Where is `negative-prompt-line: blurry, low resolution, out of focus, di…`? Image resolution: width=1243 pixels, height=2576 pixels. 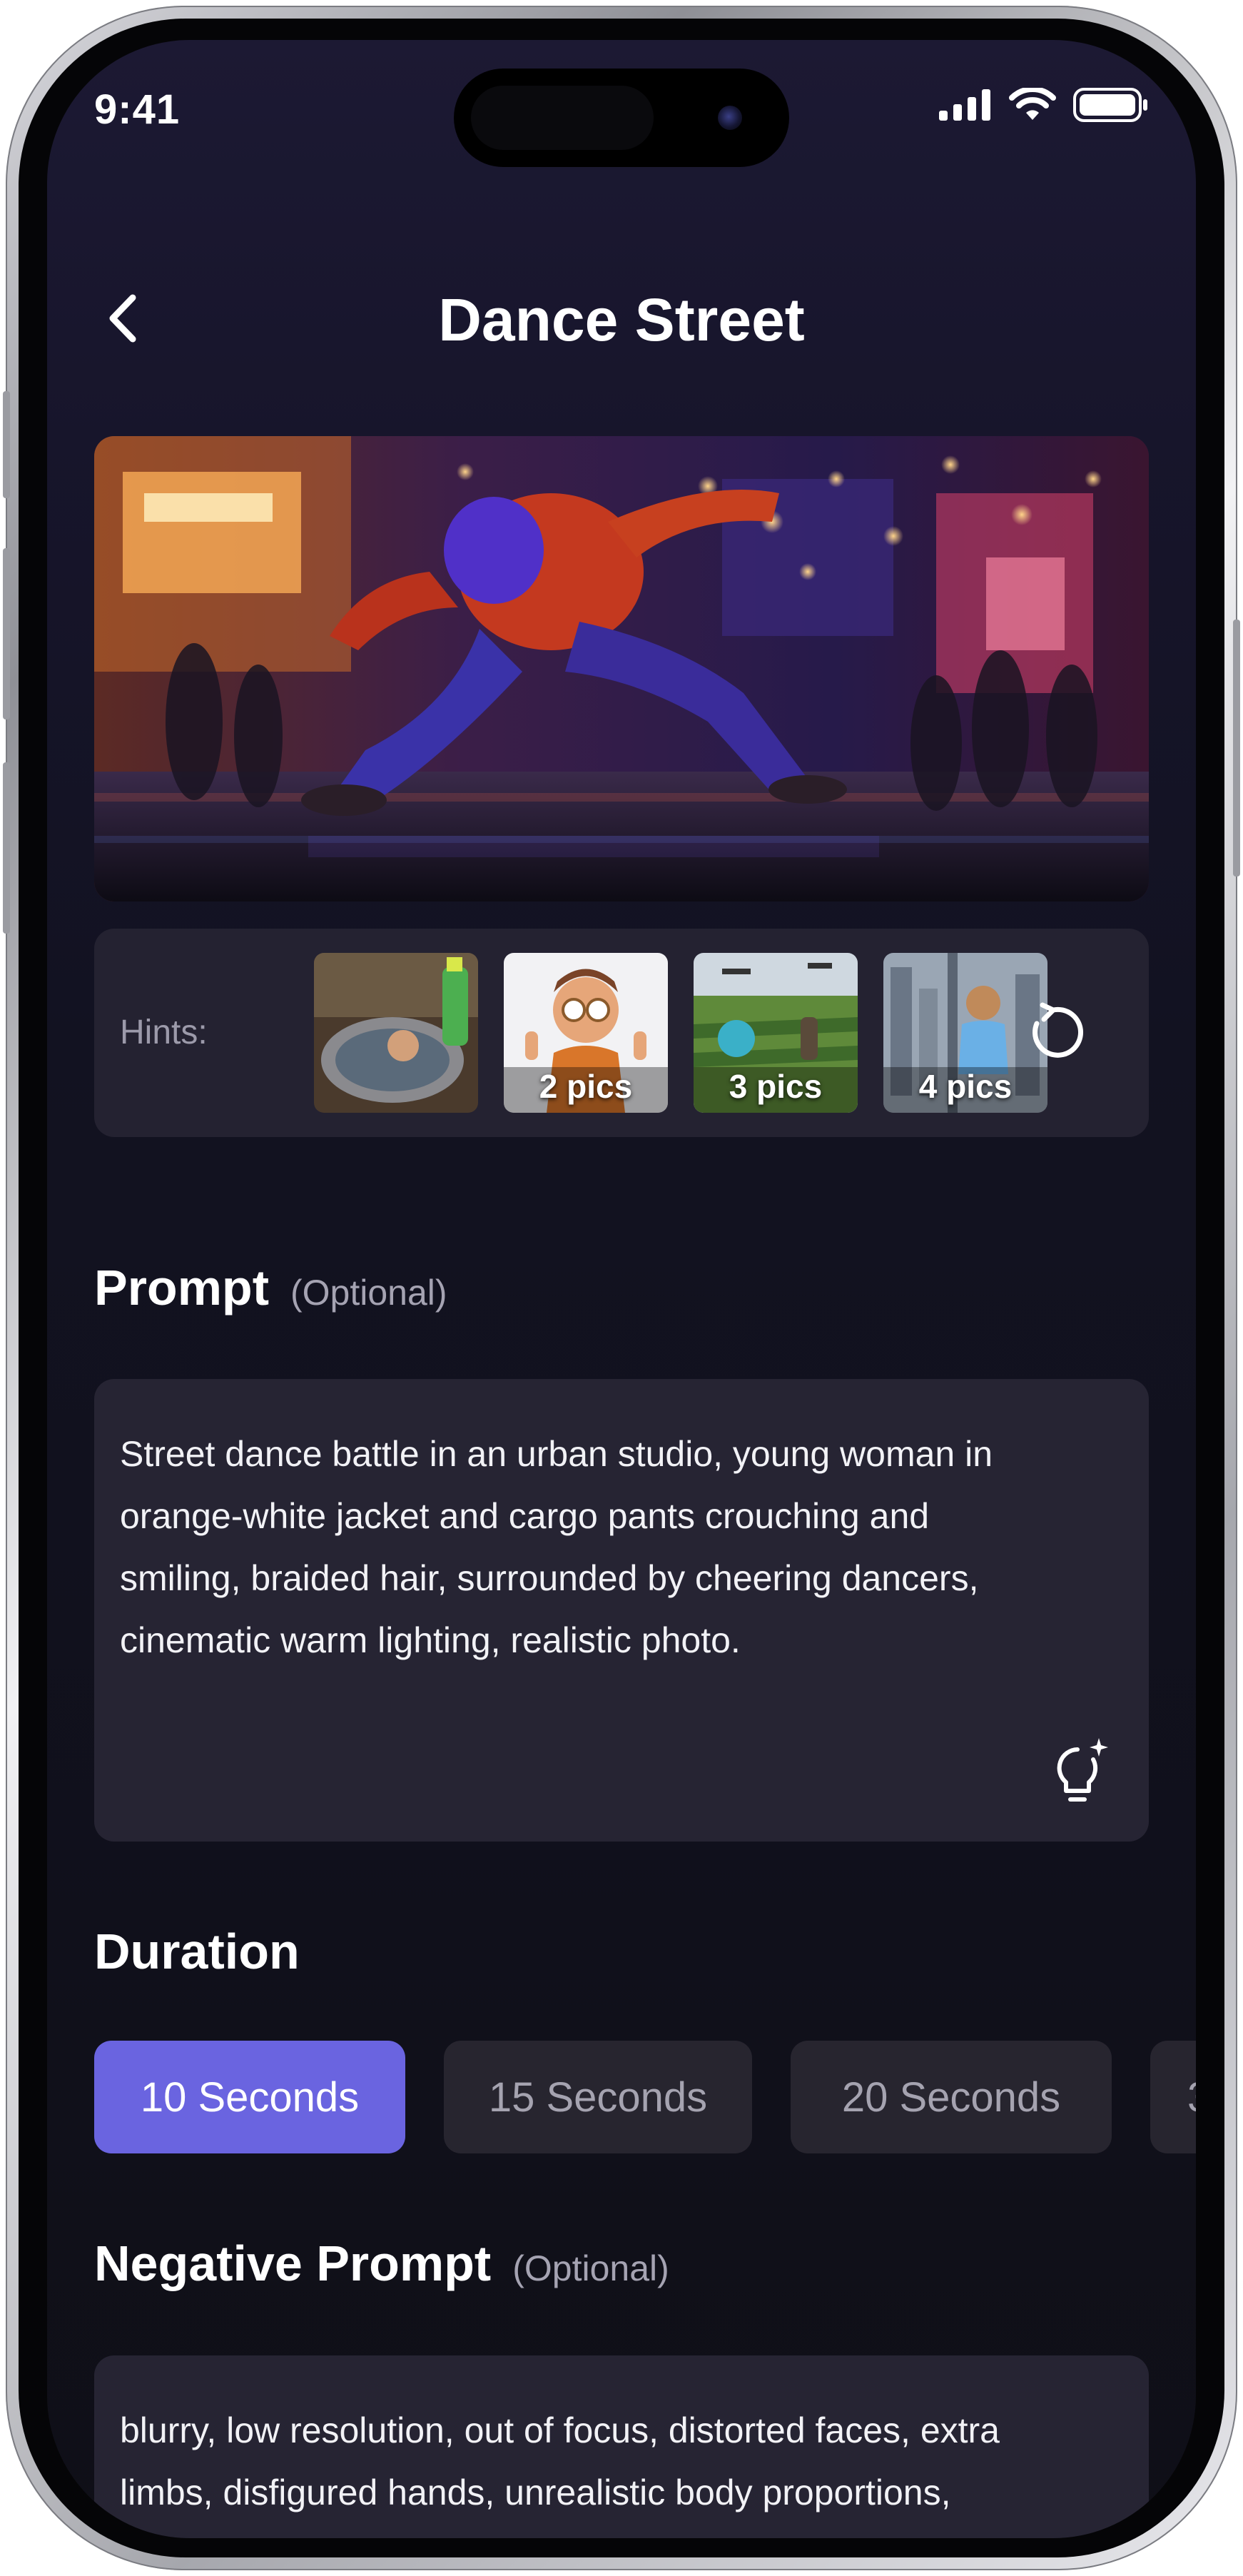 negative-prompt-line: blurry, low resolution, out of focus, di… is located at coordinates (560, 2430).